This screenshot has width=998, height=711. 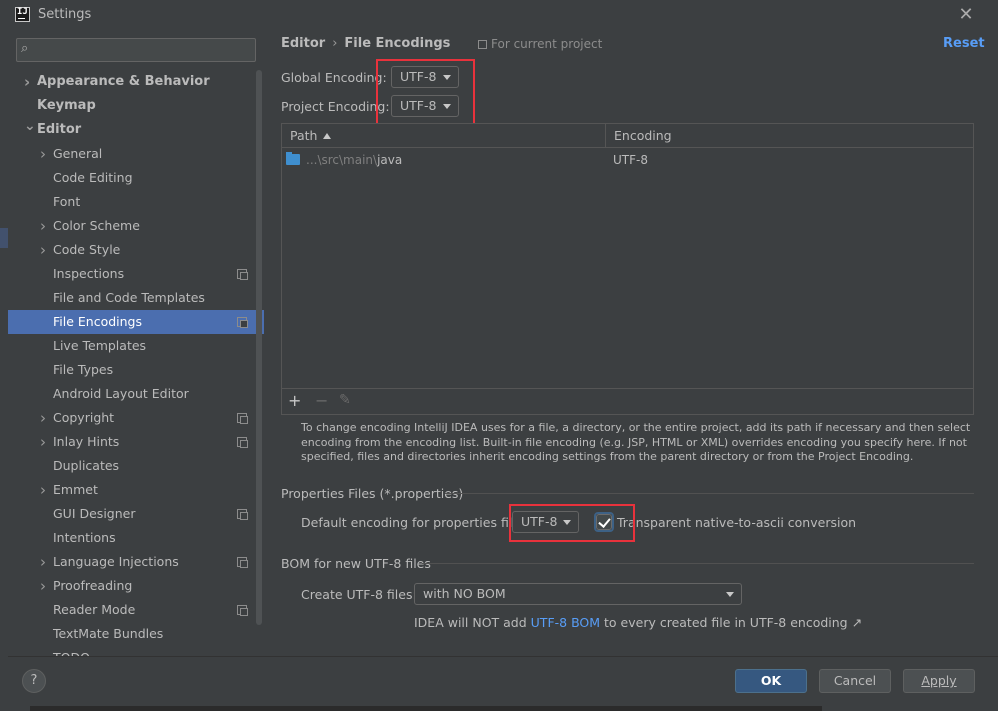 What do you see at coordinates (136, 418) in the screenshot?
I see `sidebar-item-copyright: › Copyright` at bounding box center [136, 418].